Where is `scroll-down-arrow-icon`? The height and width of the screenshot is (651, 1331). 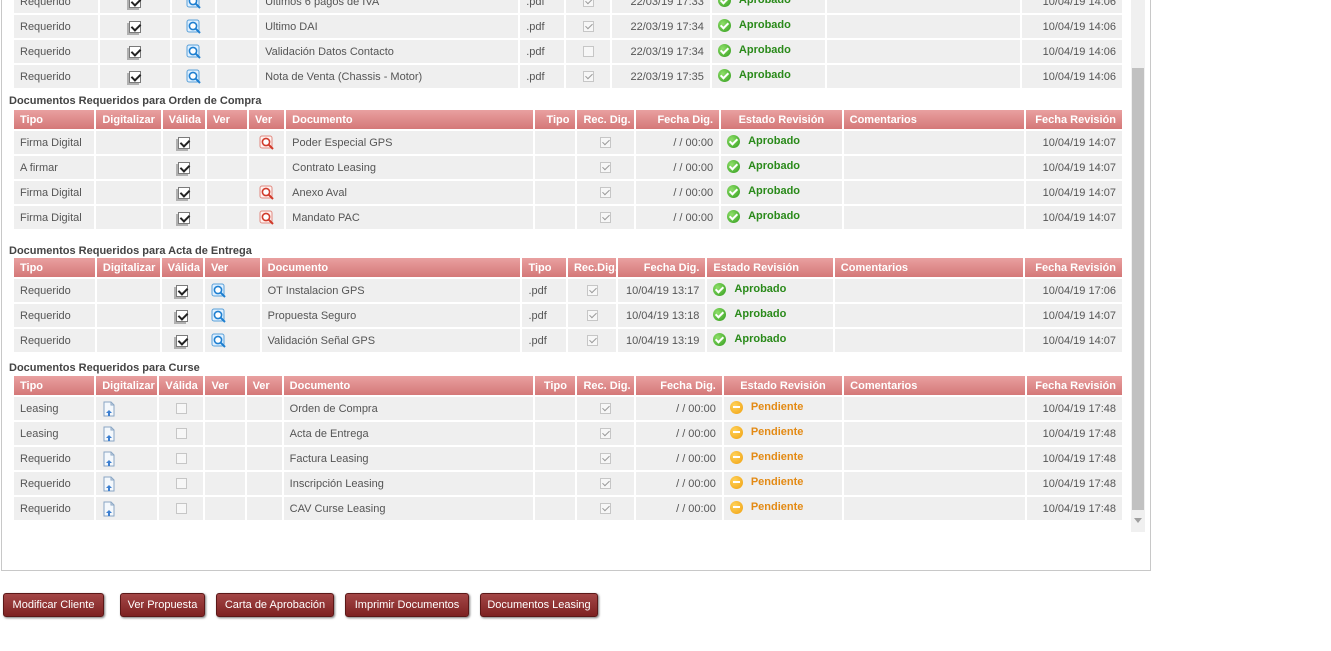
scroll-down-arrow-icon is located at coordinates (1138, 520).